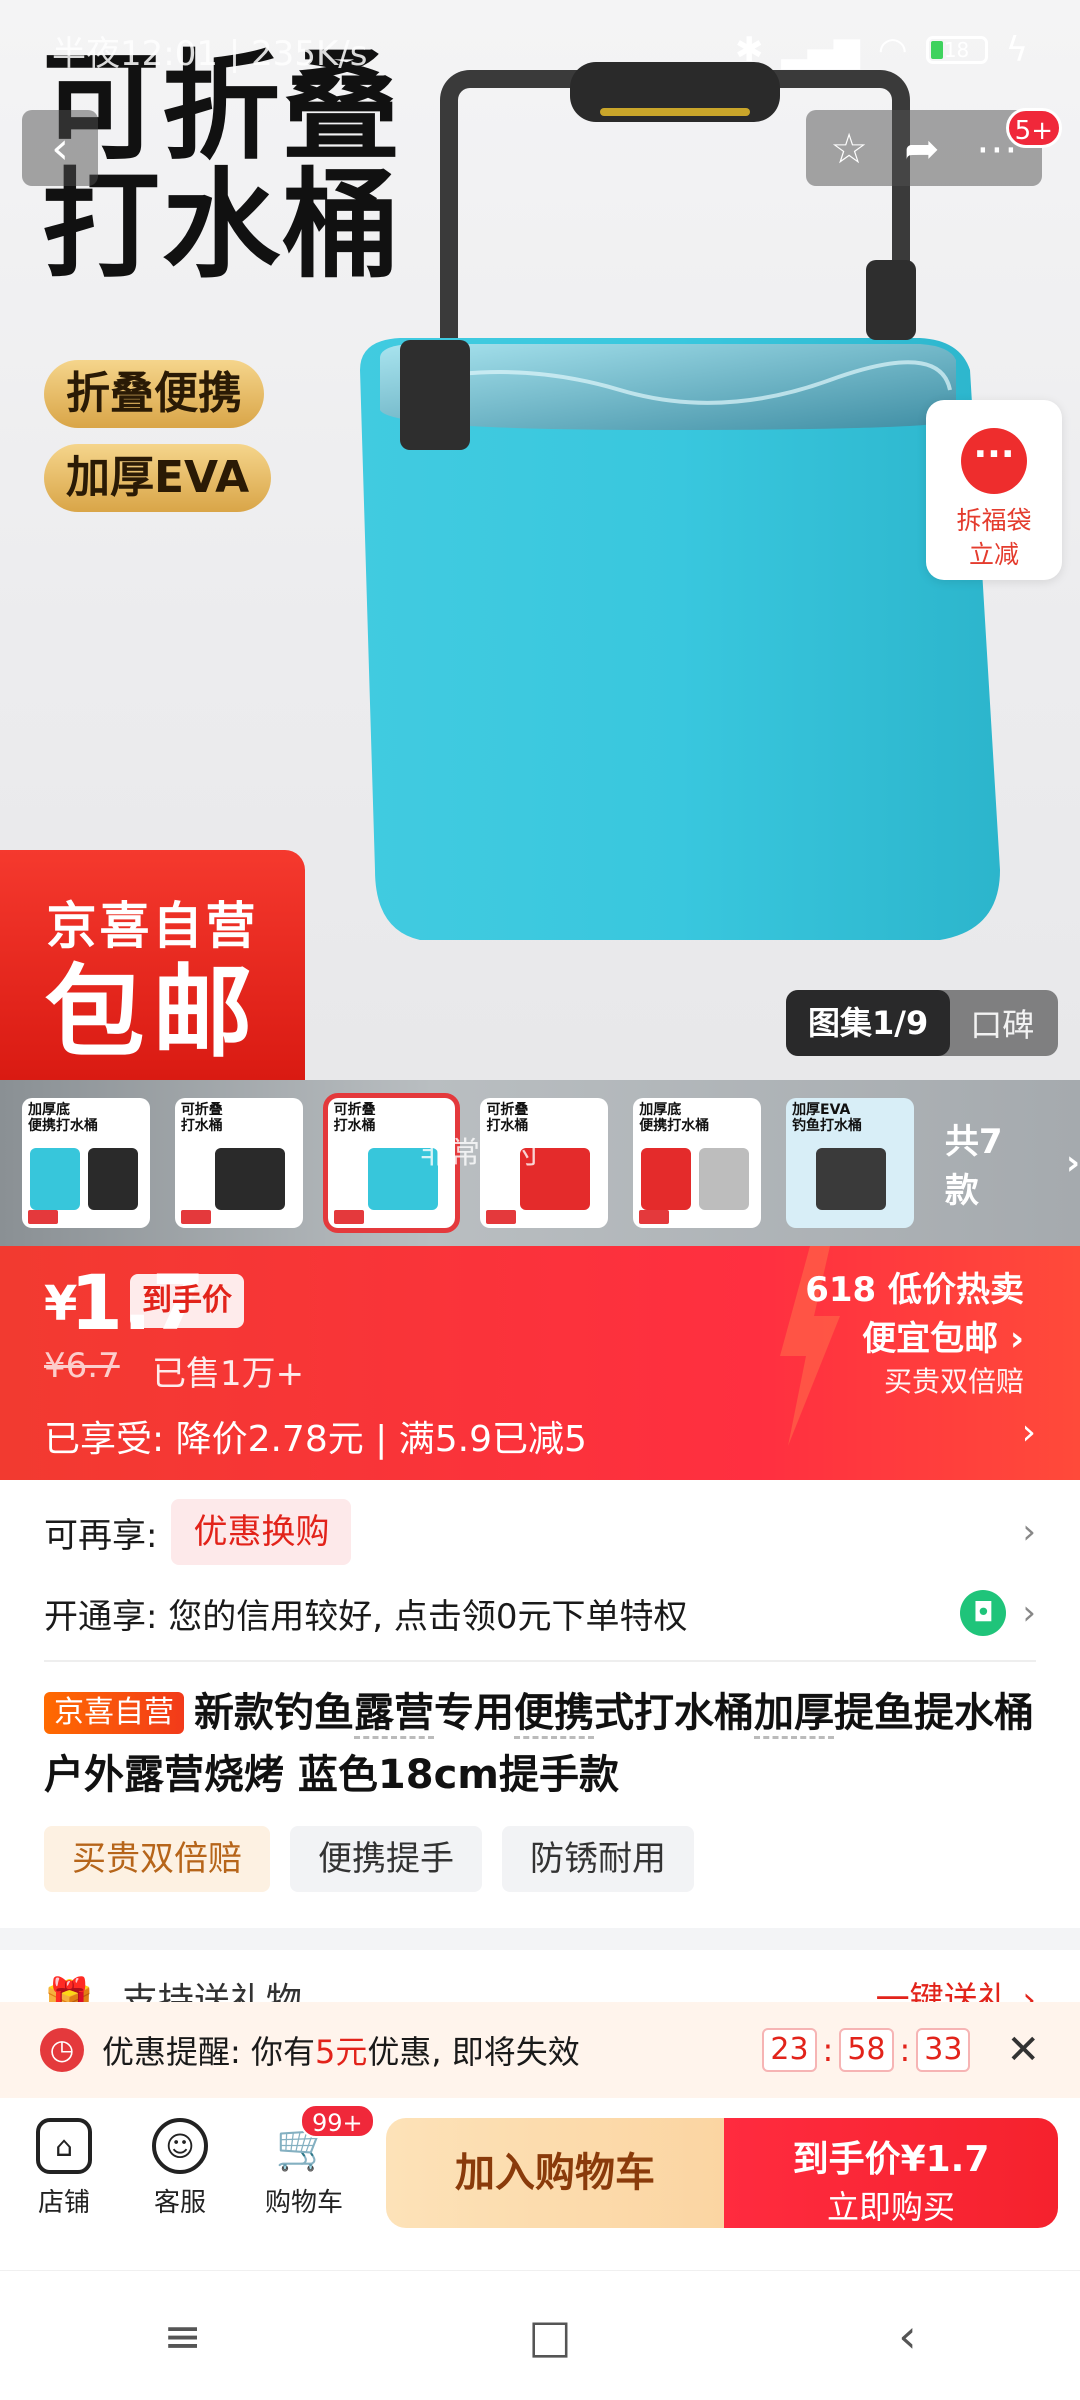 Image resolution: width=1080 pixels, height=2400 pixels. I want to click on bluetooth-icon: ✱, so click(749, 50).